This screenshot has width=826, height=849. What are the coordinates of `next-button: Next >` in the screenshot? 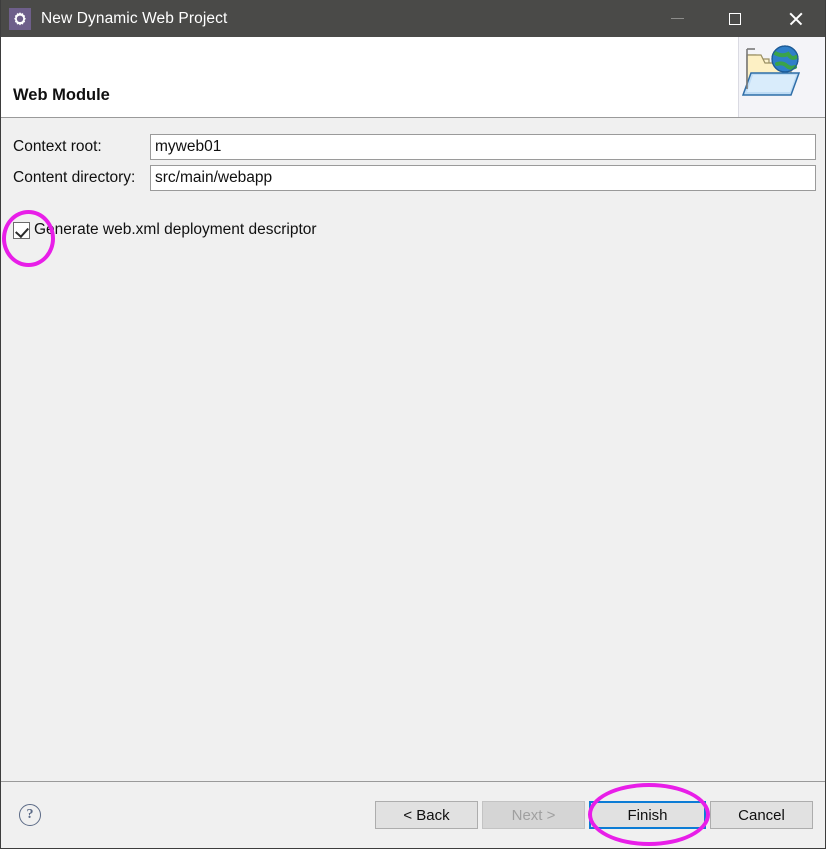 It's located at (533, 815).